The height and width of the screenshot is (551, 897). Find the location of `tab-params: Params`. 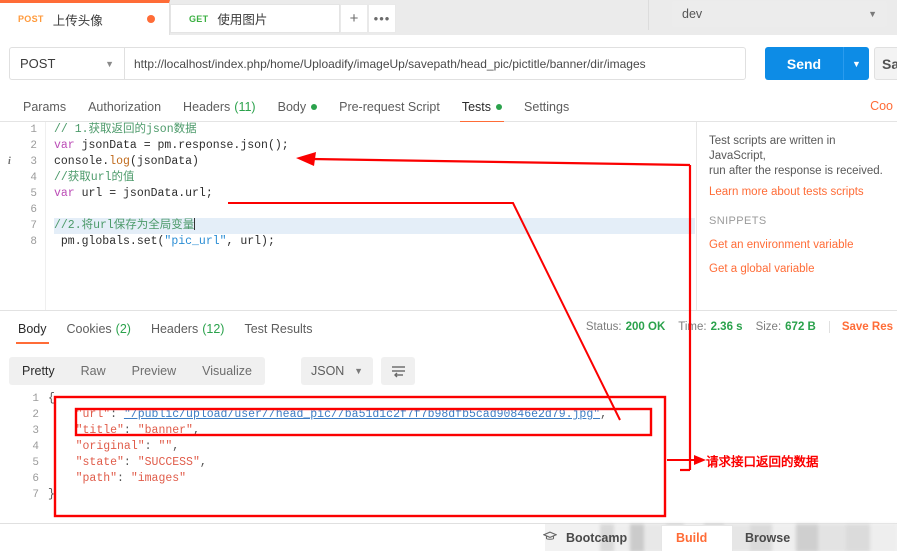

tab-params: Params is located at coordinates (44, 107).